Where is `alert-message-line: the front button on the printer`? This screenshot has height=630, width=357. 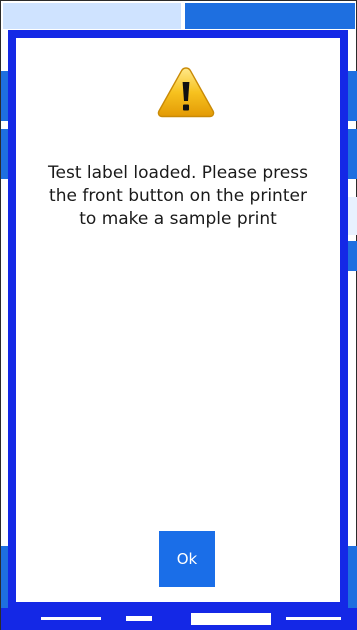
alert-message-line: the front button on the printer is located at coordinates (178, 196).